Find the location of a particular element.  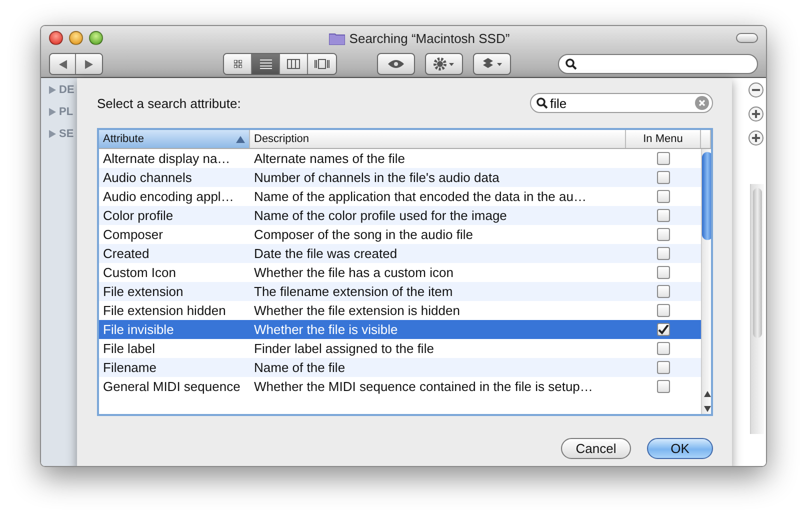

table-cell-text: Date the file was created is located at coordinates (325, 253).